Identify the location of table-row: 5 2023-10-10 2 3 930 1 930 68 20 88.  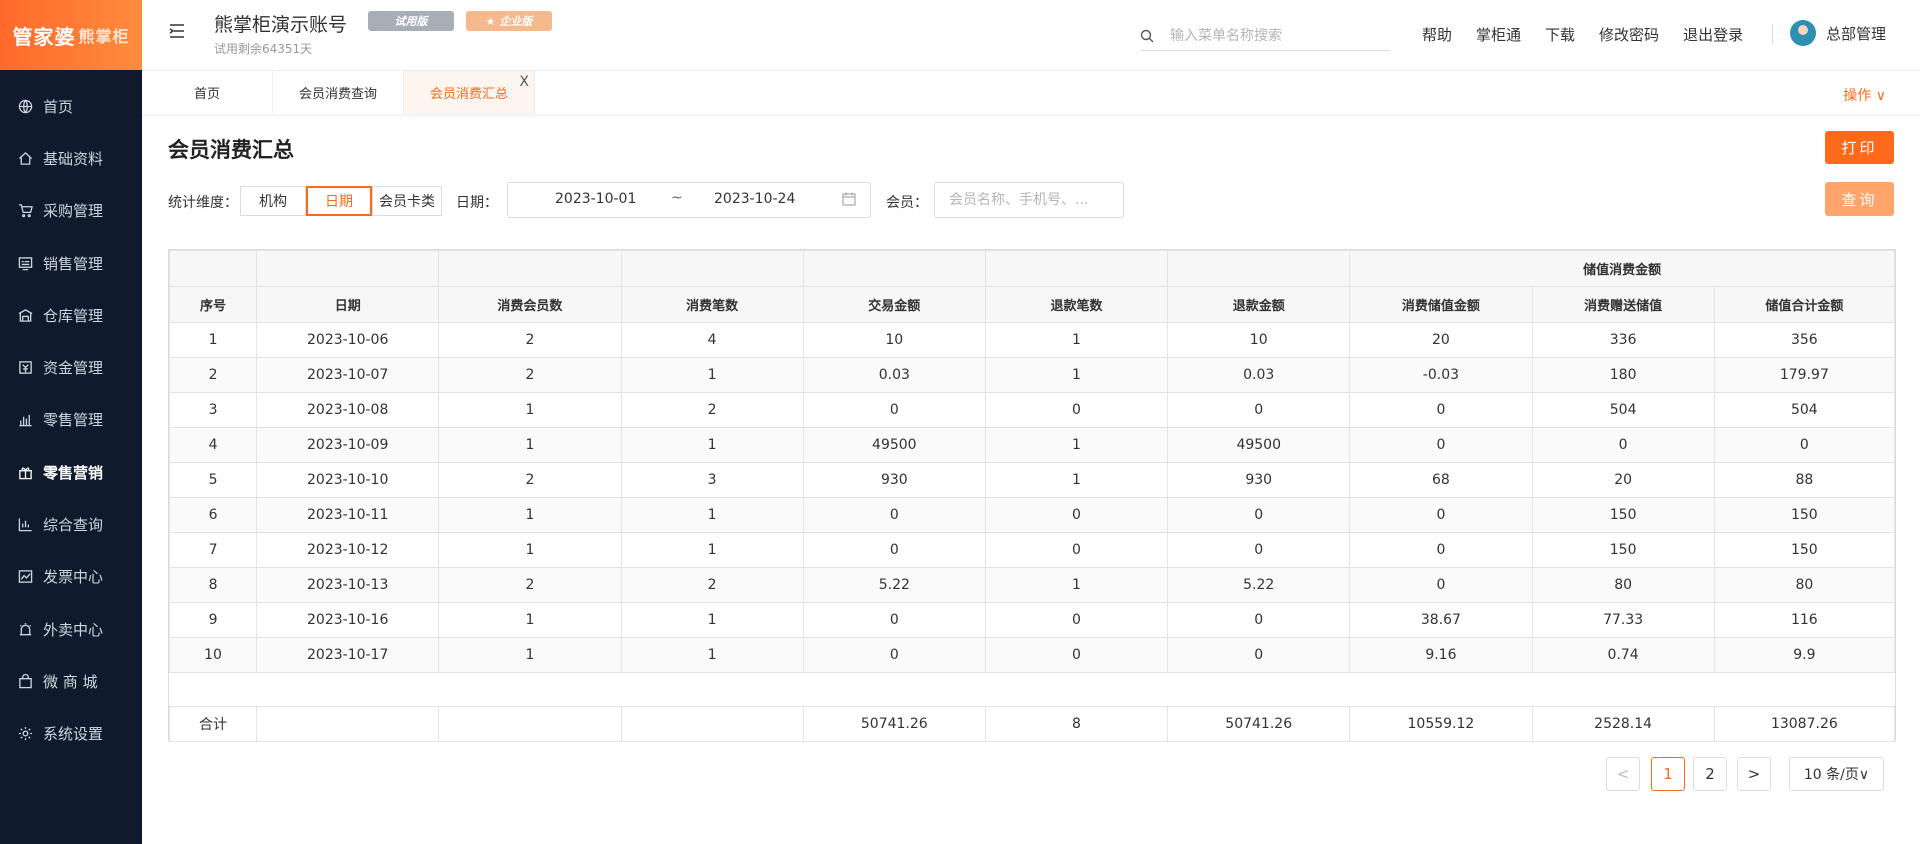
(1032, 480).